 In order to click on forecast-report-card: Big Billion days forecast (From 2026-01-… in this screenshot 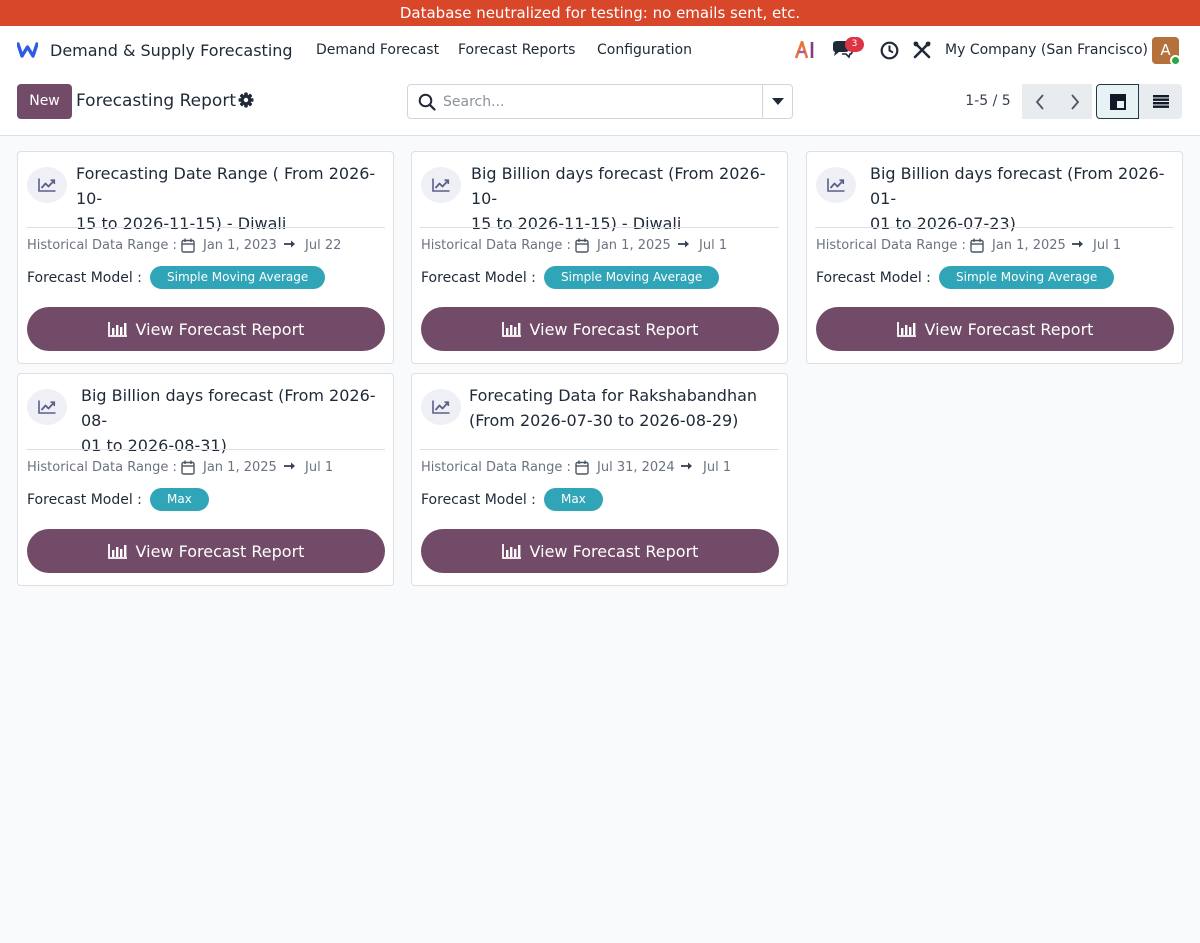, I will do `click(994, 257)`.